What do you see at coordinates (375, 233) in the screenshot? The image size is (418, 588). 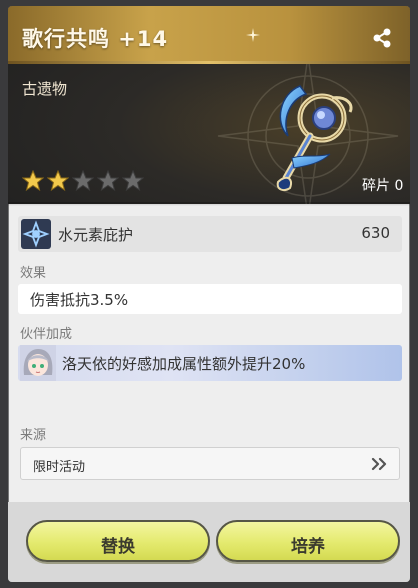 I see `stat-value: 630` at bounding box center [375, 233].